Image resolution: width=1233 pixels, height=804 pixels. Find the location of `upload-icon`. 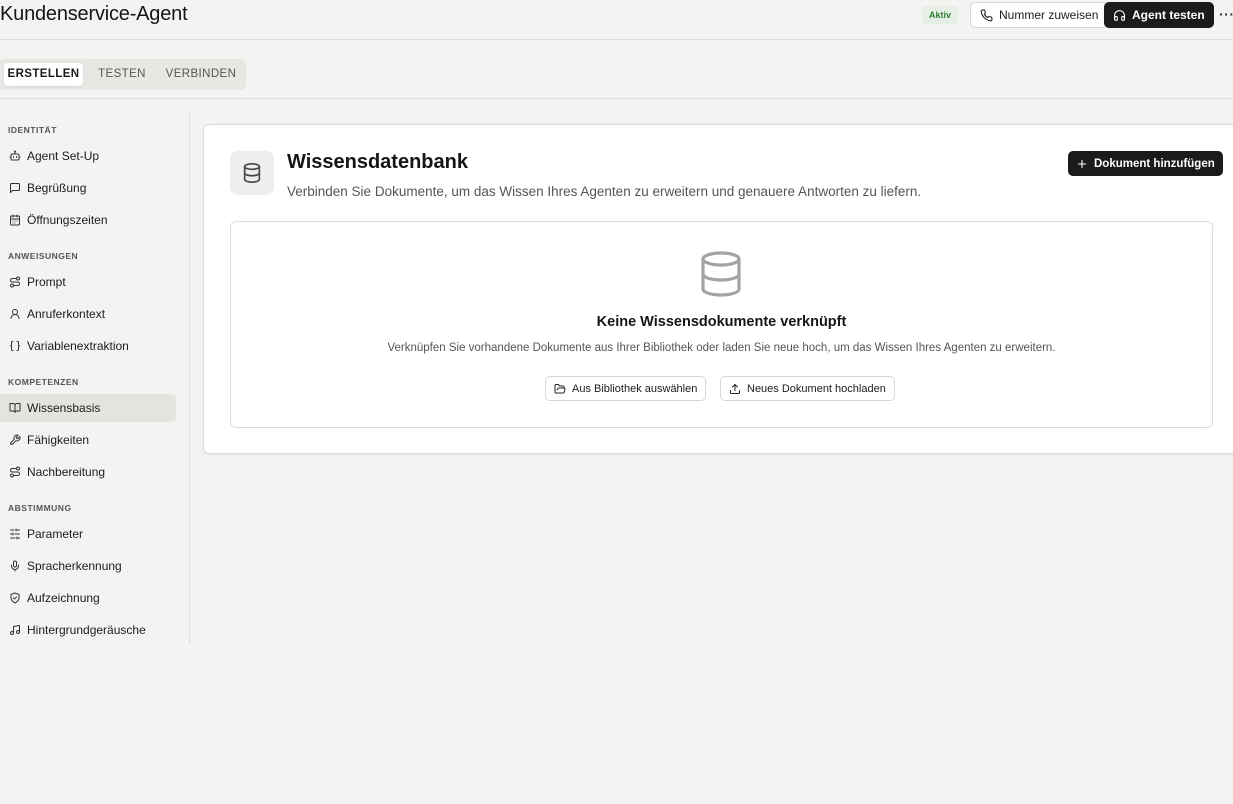

upload-icon is located at coordinates (735, 389).